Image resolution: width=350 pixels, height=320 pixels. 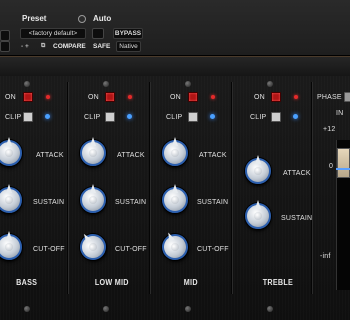 What do you see at coordinates (278, 282) in the screenshot?
I see `band-label: TREBLE` at bounding box center [278, 282].